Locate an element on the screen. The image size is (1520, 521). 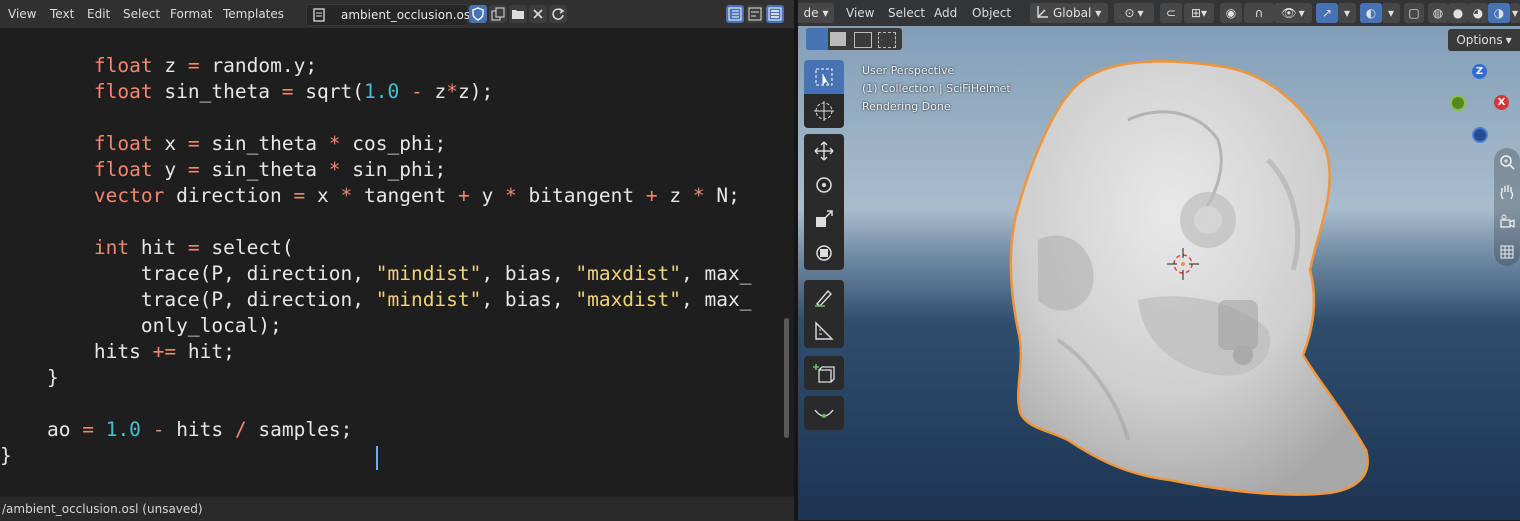
orientation-icon is located at coordinates (1042, 13).